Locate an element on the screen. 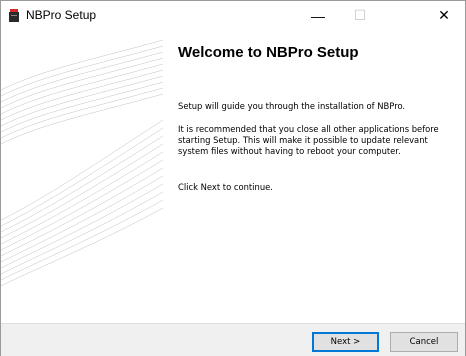  cancel-button: Cancel is located at coordinates (424, 342).